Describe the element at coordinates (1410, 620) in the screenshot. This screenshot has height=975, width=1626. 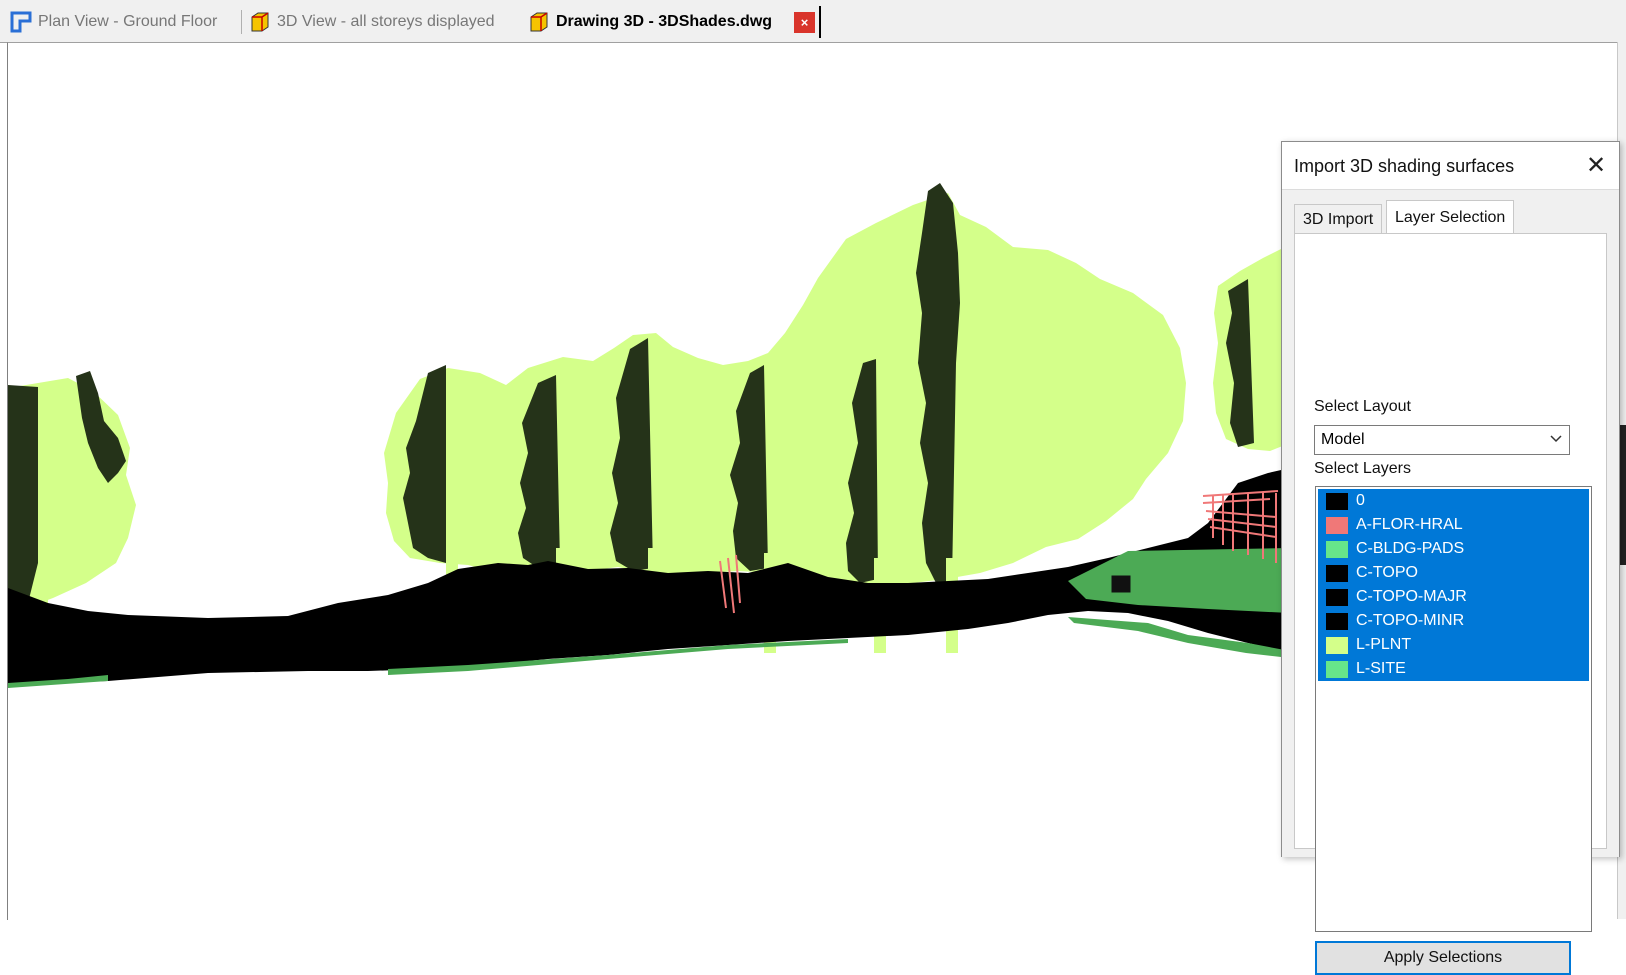
I see `layer-name: C-TOPO-MINR` at that location.